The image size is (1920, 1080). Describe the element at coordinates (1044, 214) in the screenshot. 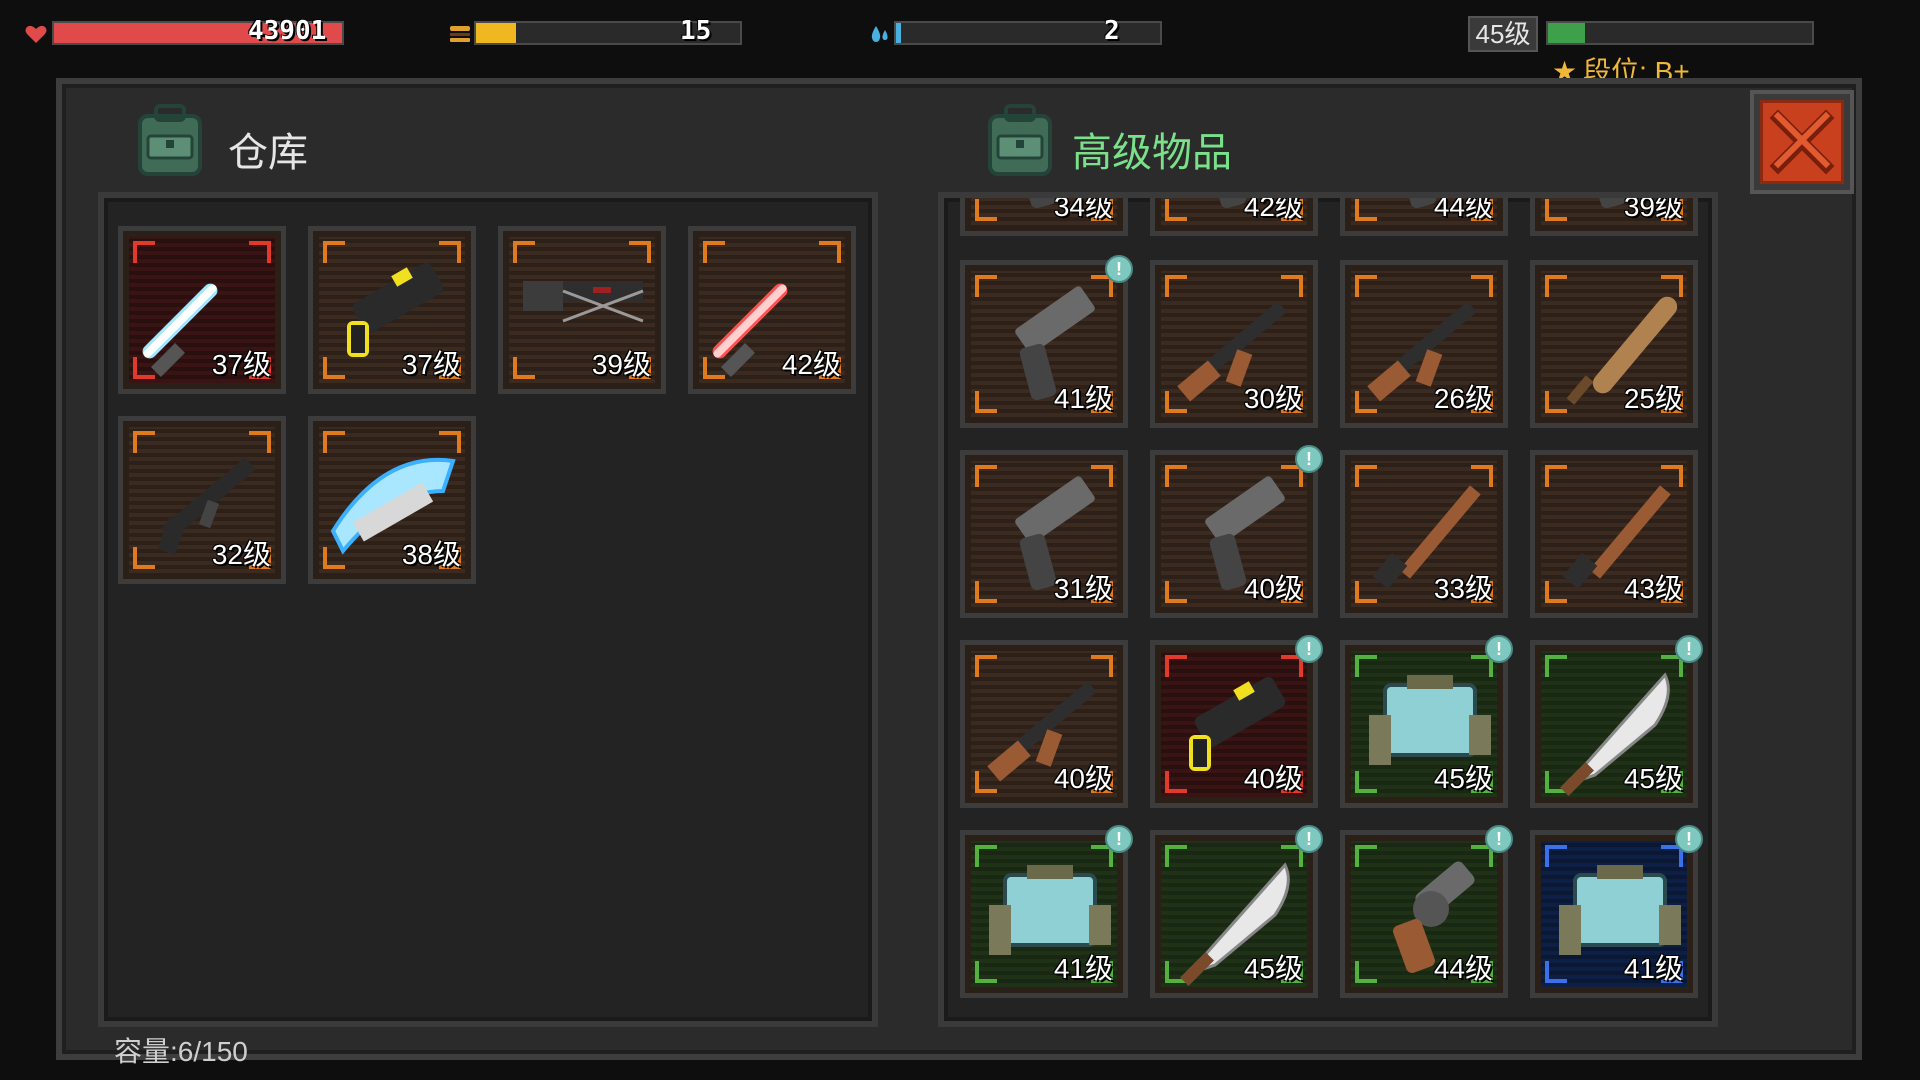

I see `premium-slot-partial: 34级` at that location.